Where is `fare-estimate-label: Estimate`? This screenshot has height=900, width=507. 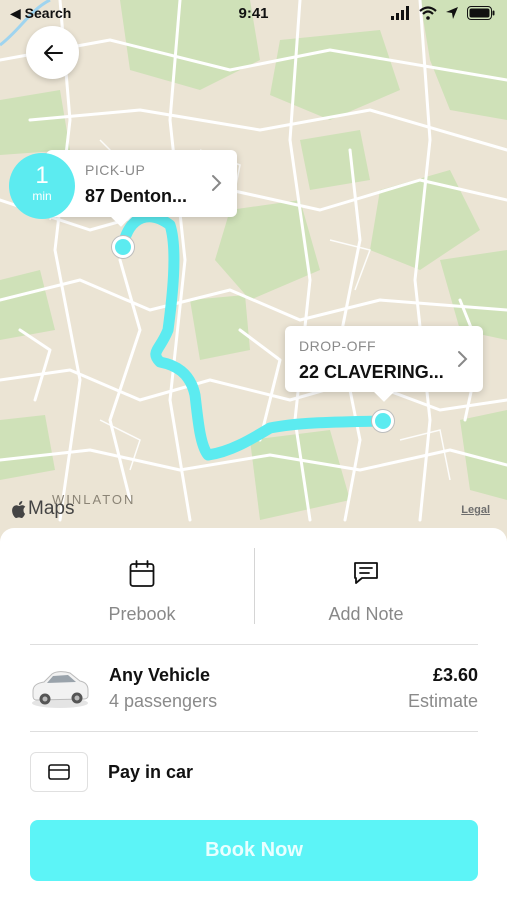
fare-estimate-label: Estimate is located at coordinates (442, 701).